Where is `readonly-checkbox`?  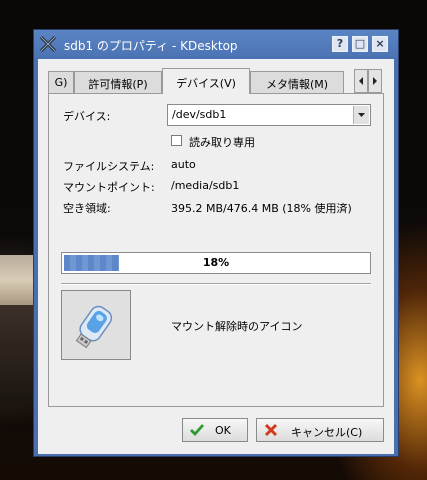 readonly-checkbox is located at coordinates (176, 140).